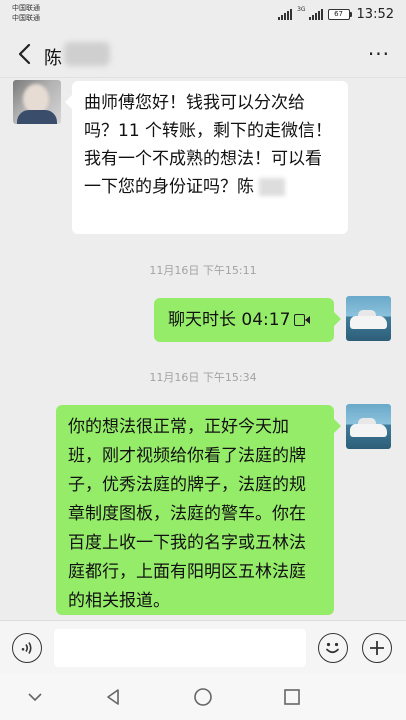  I want to click on voice-icon, so click(27, 648).